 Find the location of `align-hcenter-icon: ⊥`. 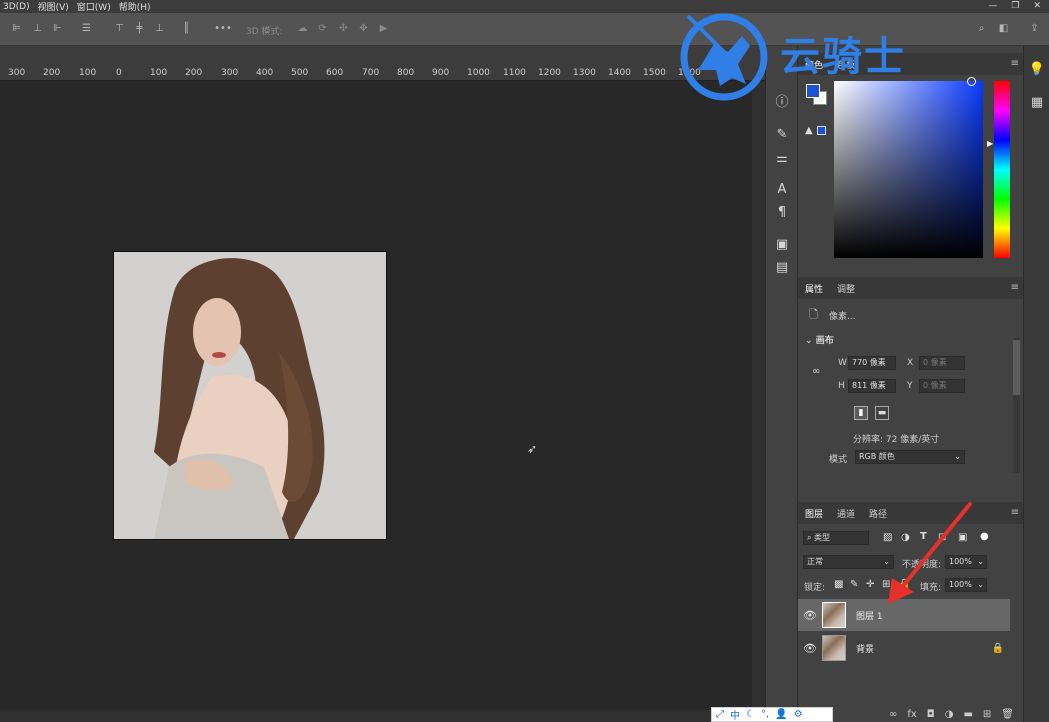

align-hcenter-icon: ⊥ is located at coordinates (37, 29).